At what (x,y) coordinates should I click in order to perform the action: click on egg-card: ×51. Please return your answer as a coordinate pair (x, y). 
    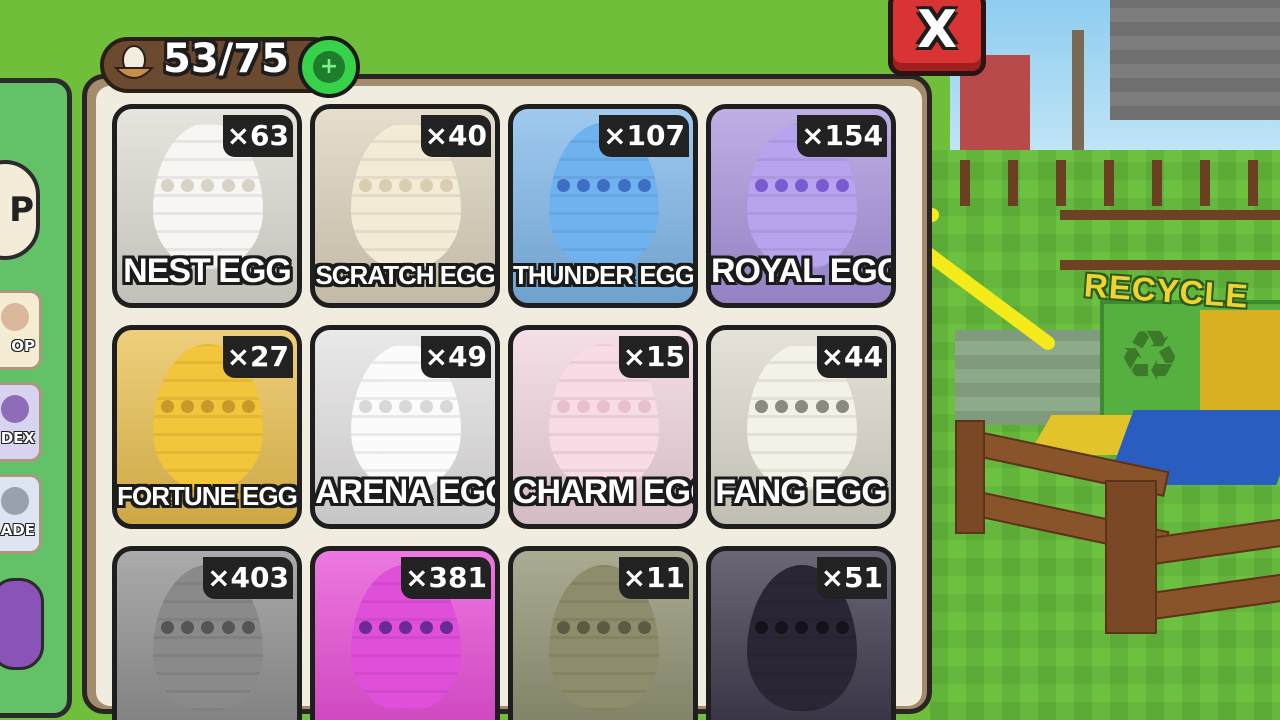
    Looking at the image, I should click on (801, 633).